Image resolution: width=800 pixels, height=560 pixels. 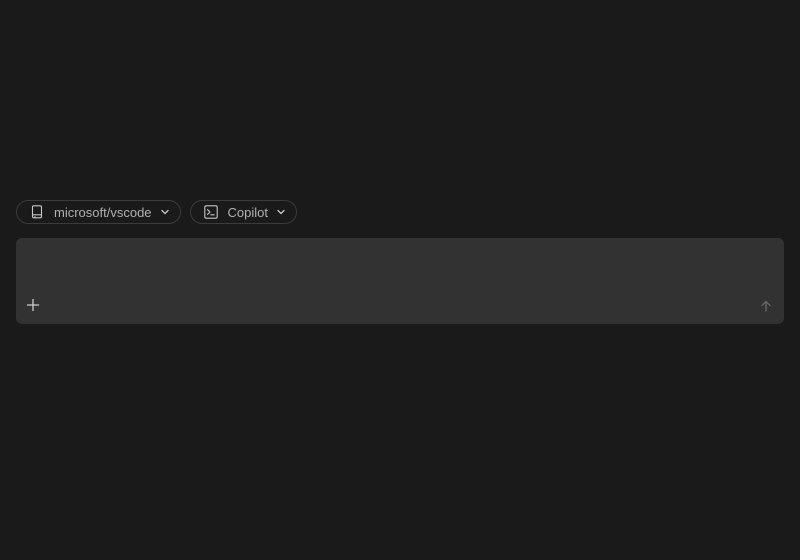 I want to click on agent-picker-label: Copilot, so click(x=248, y=212).